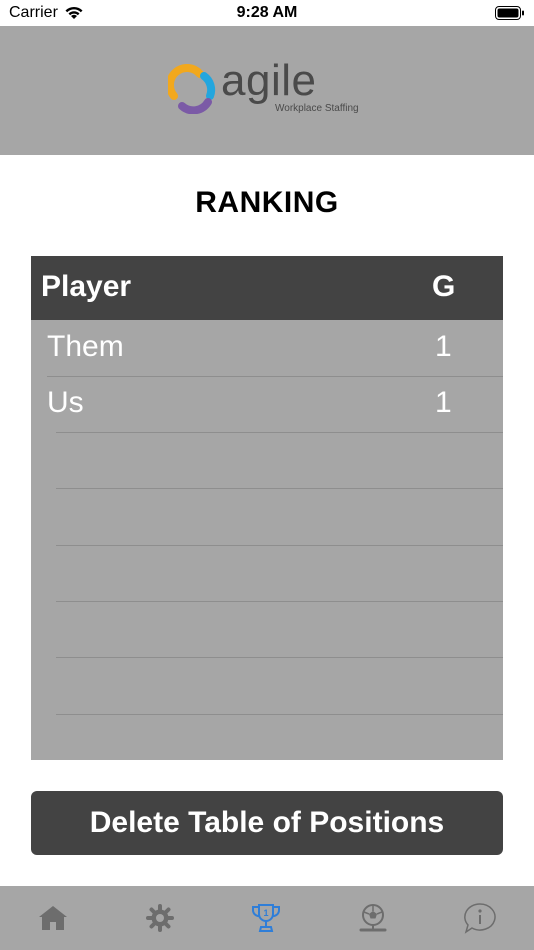 The width and height of the screenshot is (534, 950). Describe the element at coordinates (267, 288) in the screenshot. I see `table-header: Player G` at that location.